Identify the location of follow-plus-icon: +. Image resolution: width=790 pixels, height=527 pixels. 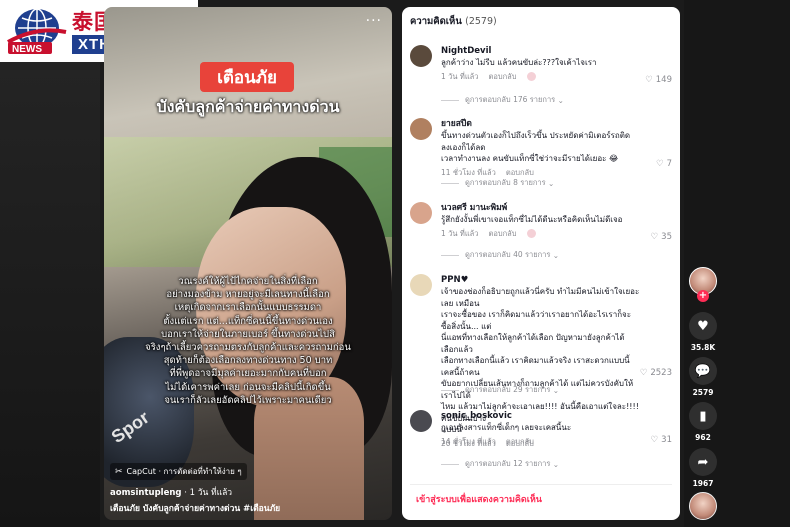
(703, 296).